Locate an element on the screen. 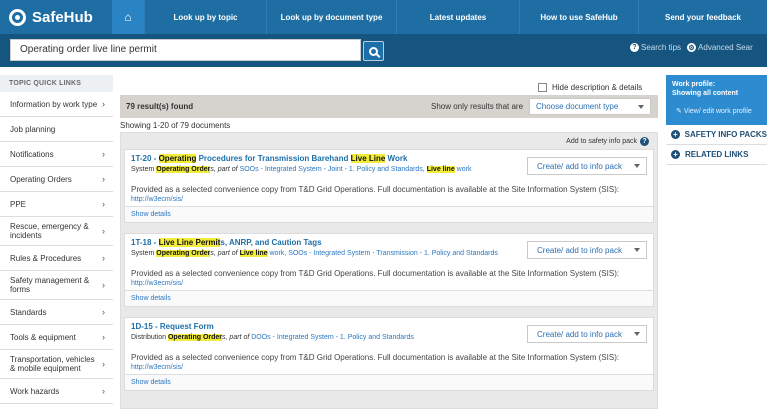 The width and height of the screenshot is (767, 409). hide-description-label: Hide description & details is located at coordinates (597, 87).